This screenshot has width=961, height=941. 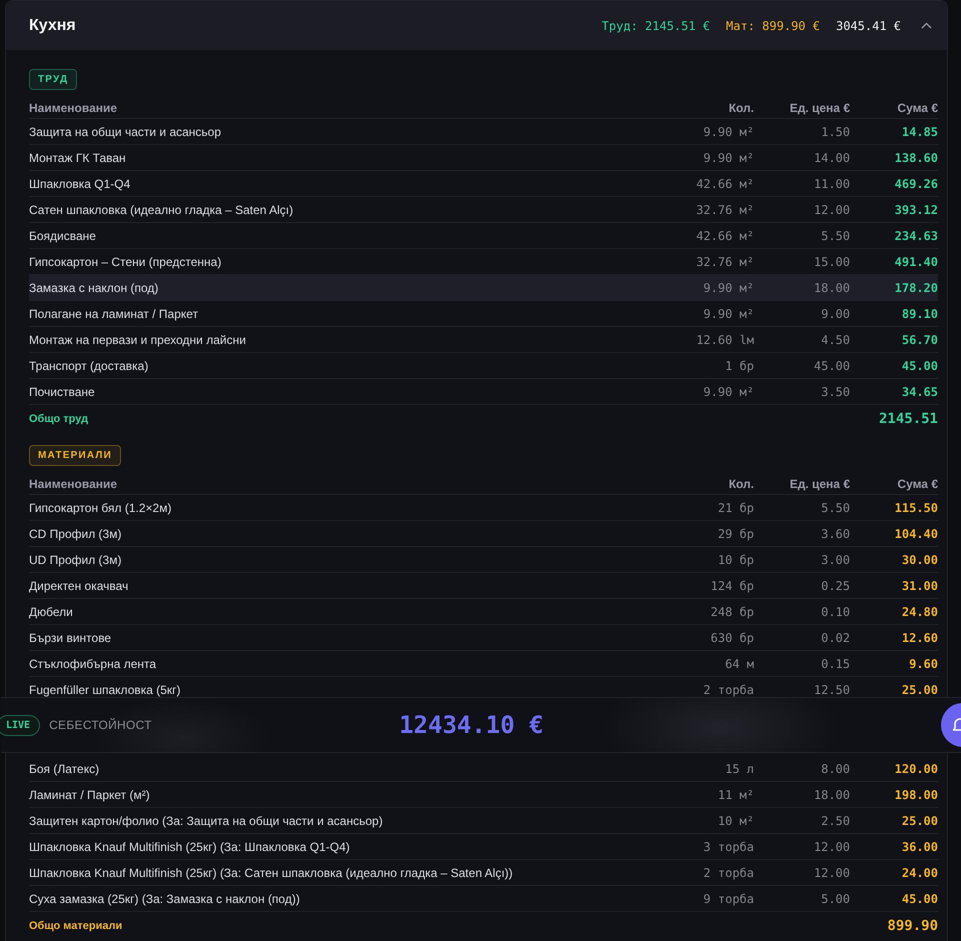 What do you see at coordinates (75, 559) in the screenshot?
I see `item-name: UD Профил (3м)` at bounding box center [75, 559].